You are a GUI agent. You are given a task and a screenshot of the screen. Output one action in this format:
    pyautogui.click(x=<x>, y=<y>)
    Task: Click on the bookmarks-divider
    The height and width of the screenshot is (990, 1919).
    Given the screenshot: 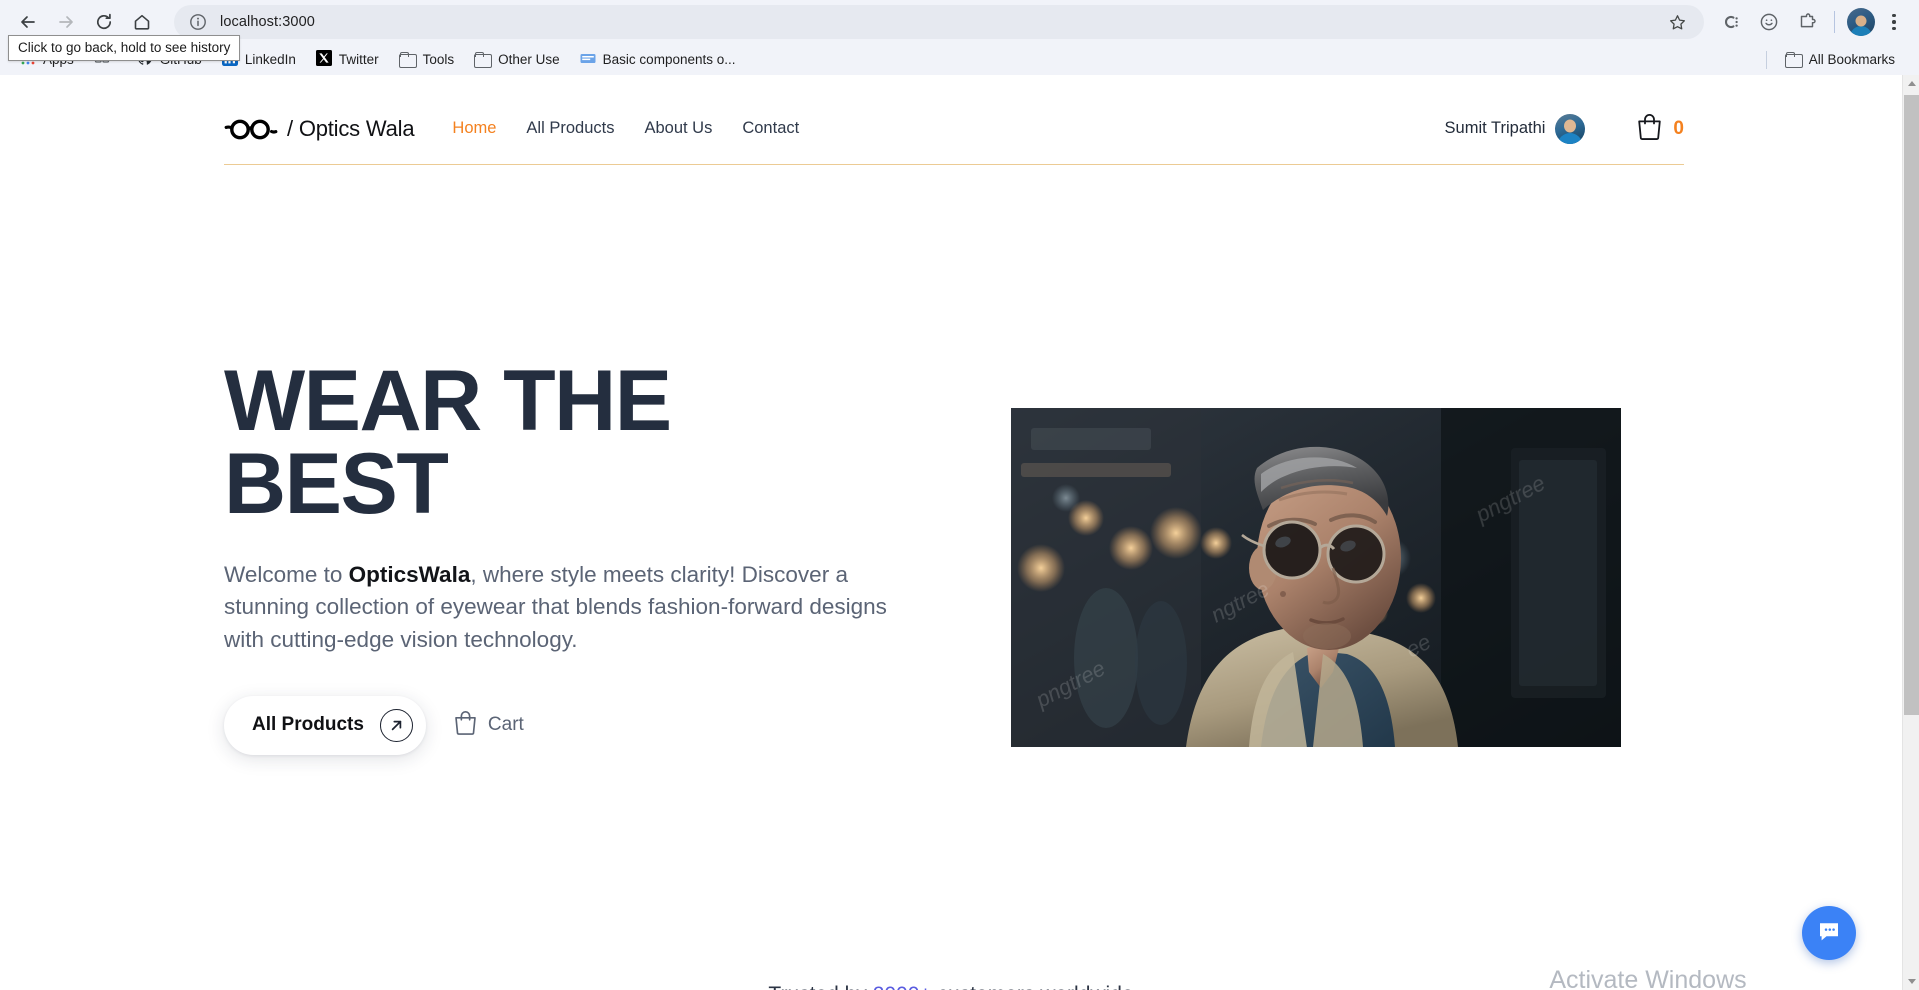 What is the action you would take?
    pyautogui.click(x=1766, y=59)
    